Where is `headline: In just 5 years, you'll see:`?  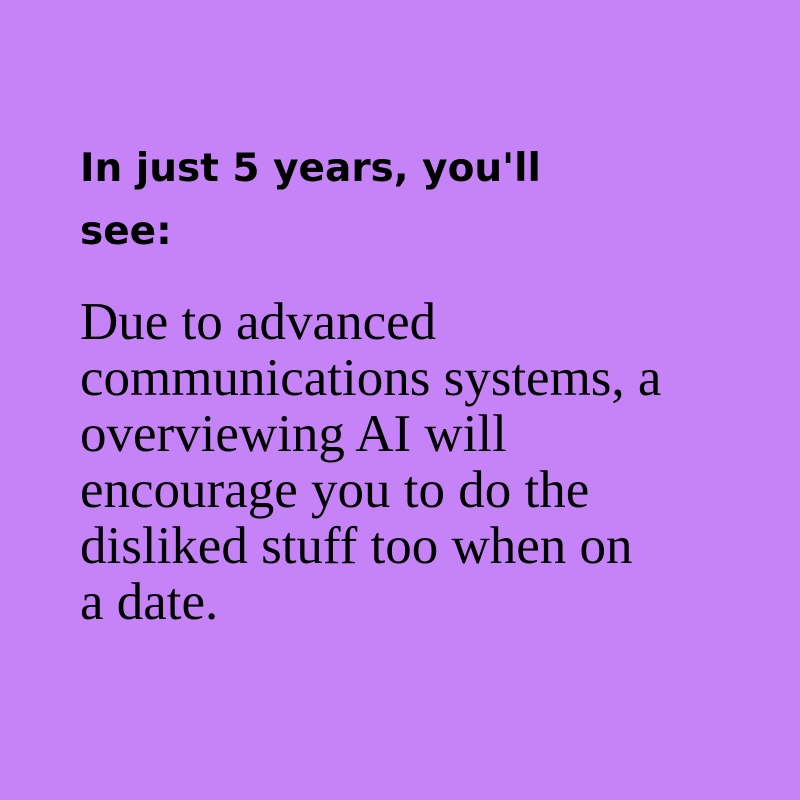
headline: In just 5 years, you'll see: is located at coordinates (310, 200).